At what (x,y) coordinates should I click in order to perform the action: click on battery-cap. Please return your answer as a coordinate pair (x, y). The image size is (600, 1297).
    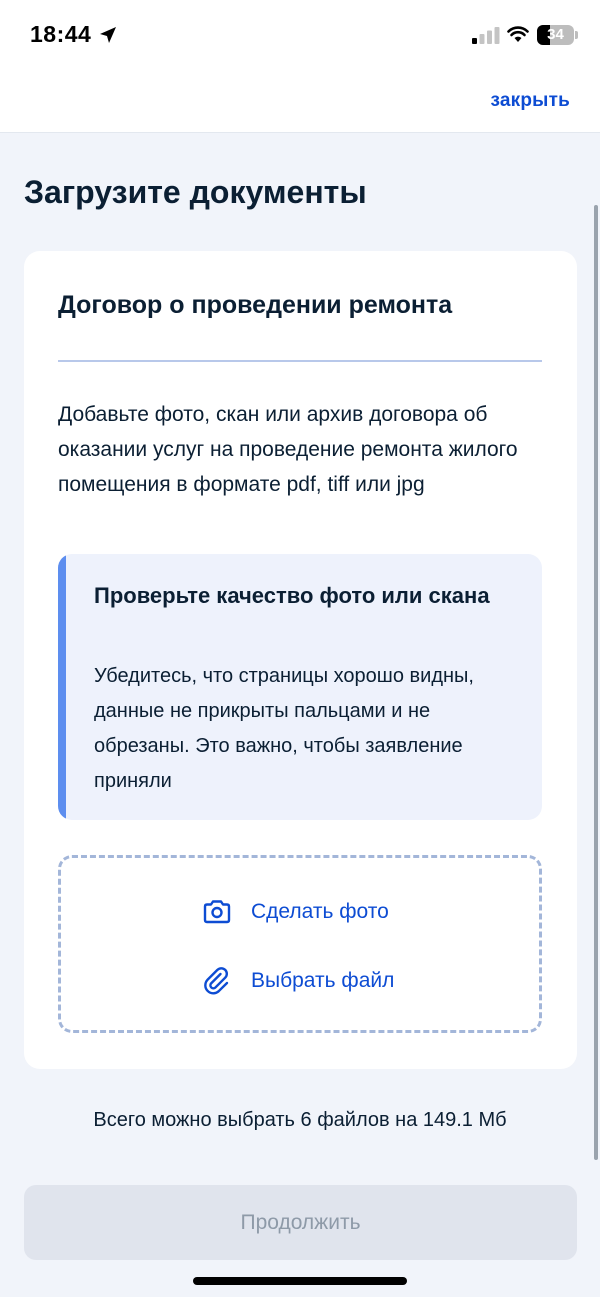
    Looking at the image, I should click on (576, 35).